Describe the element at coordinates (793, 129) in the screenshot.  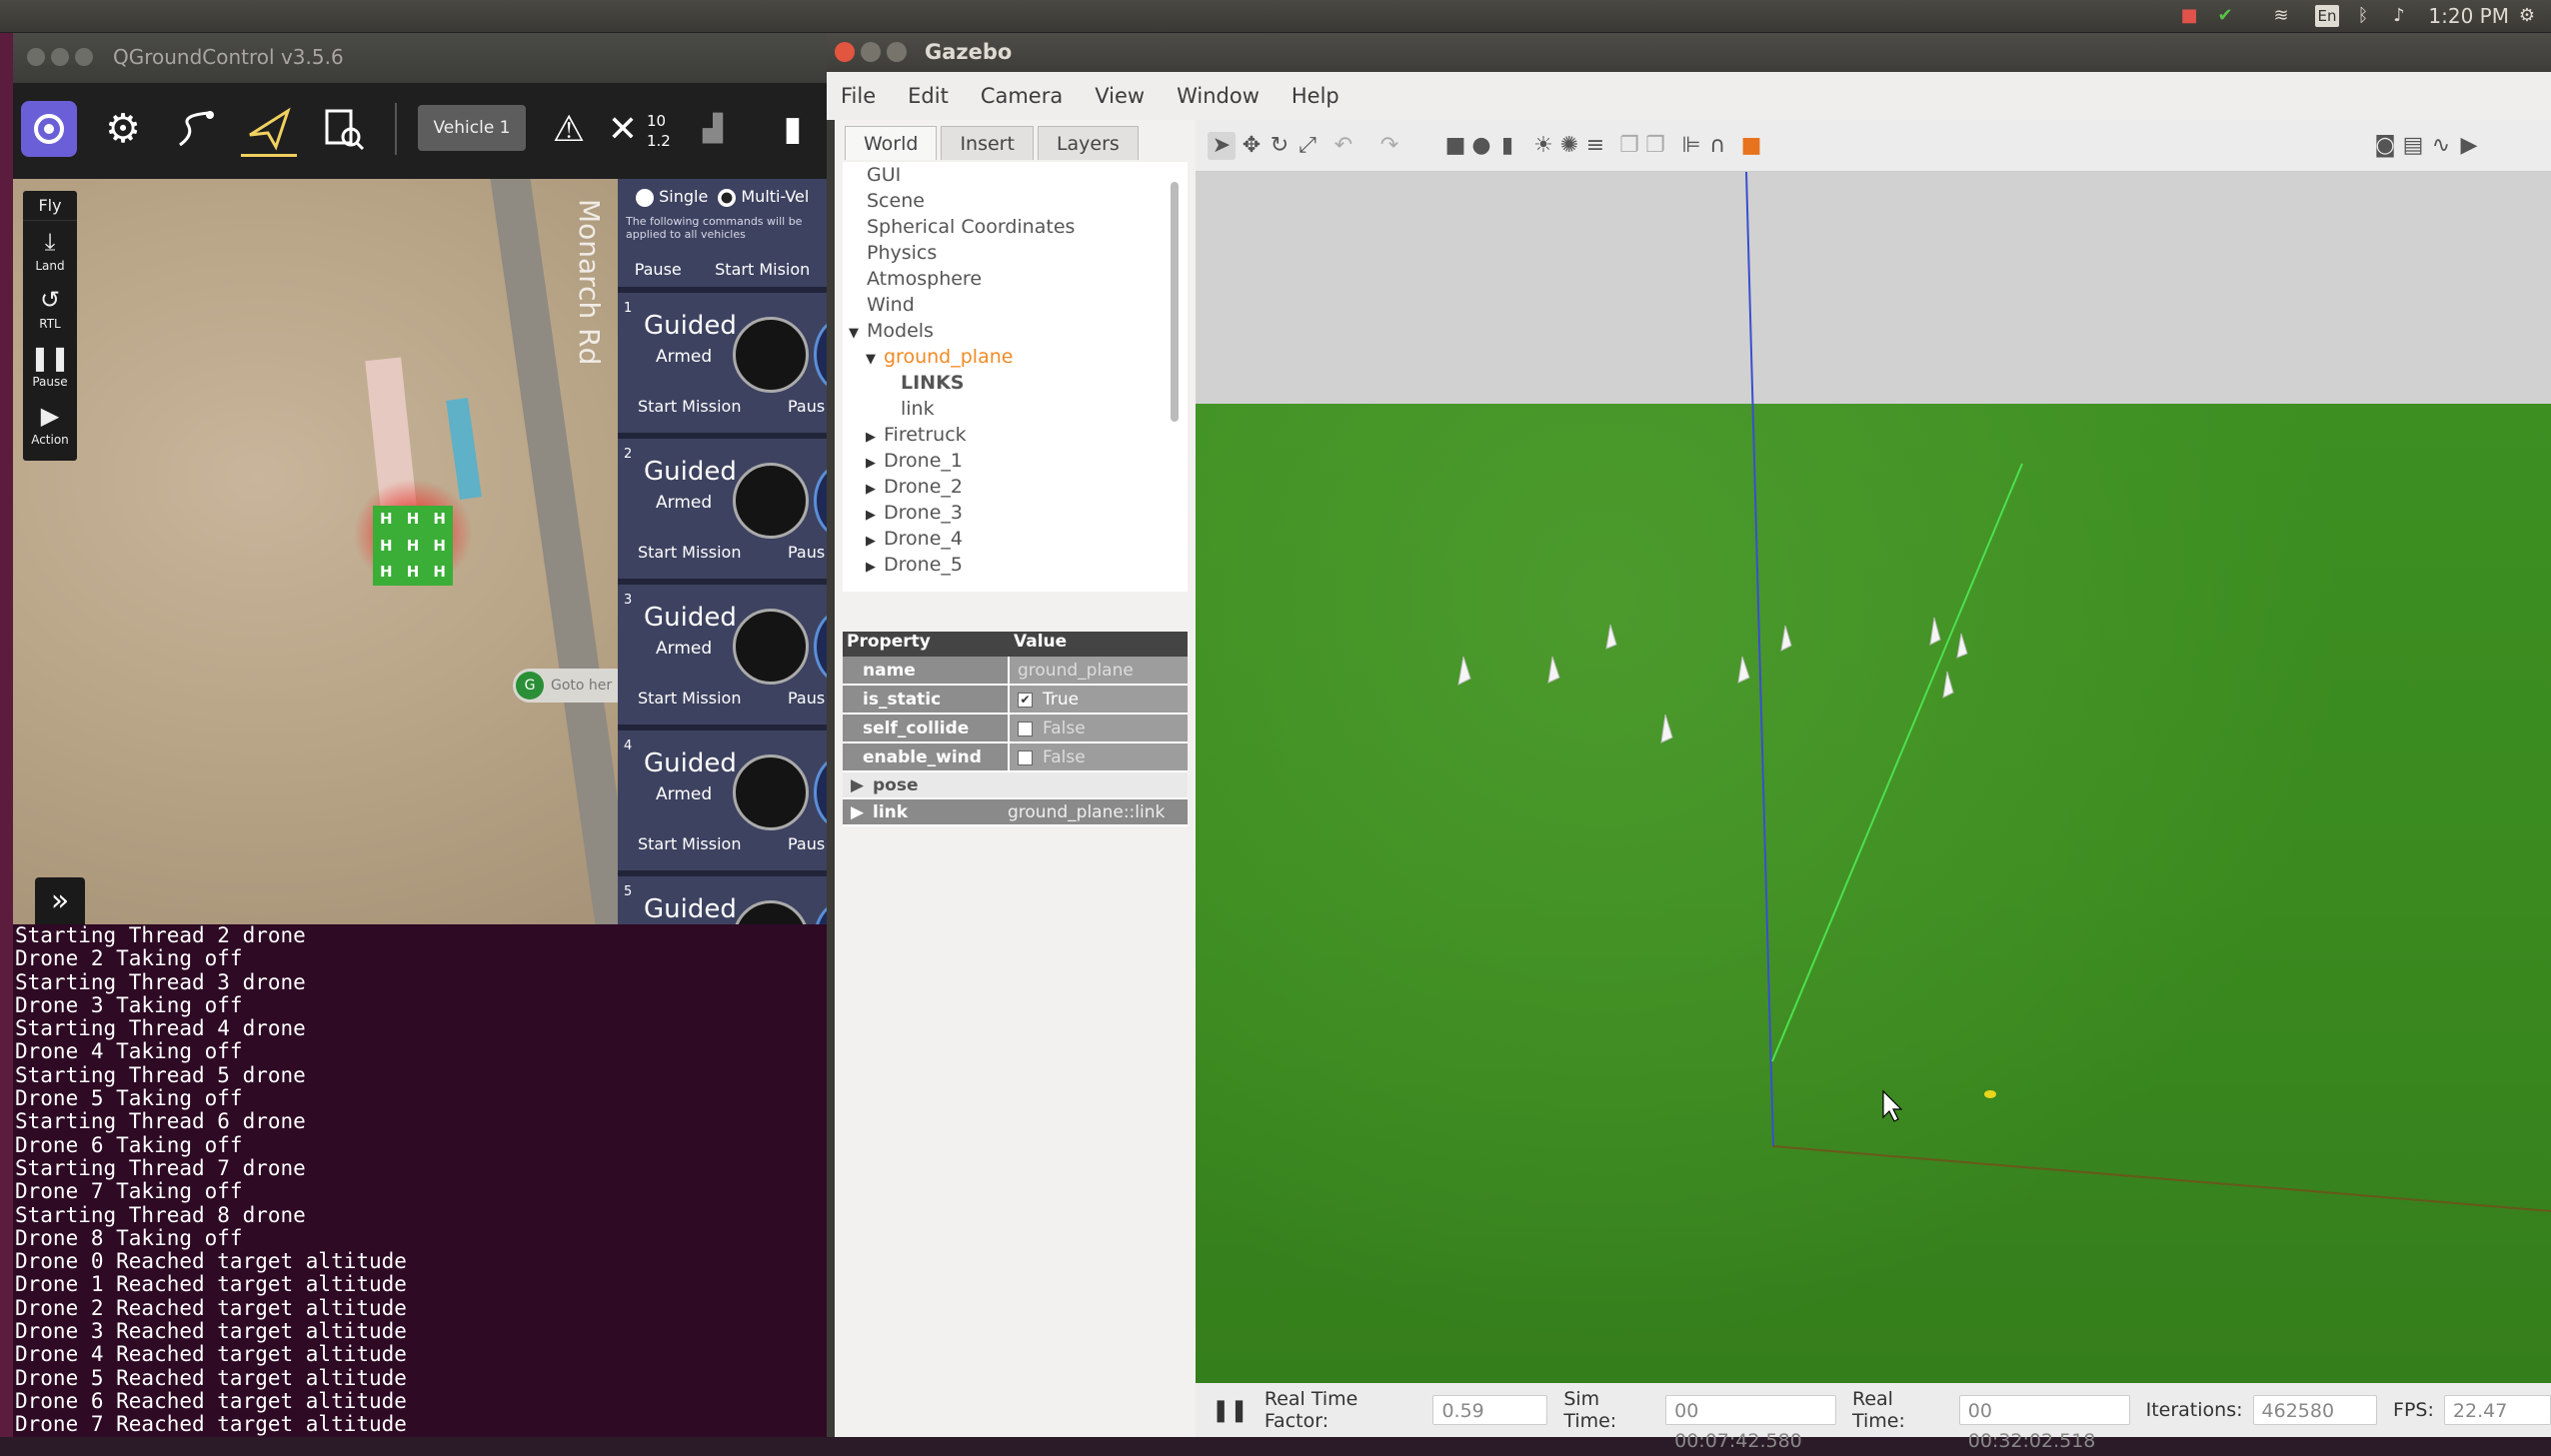
I see `battery-indicator: ▮` at that location.